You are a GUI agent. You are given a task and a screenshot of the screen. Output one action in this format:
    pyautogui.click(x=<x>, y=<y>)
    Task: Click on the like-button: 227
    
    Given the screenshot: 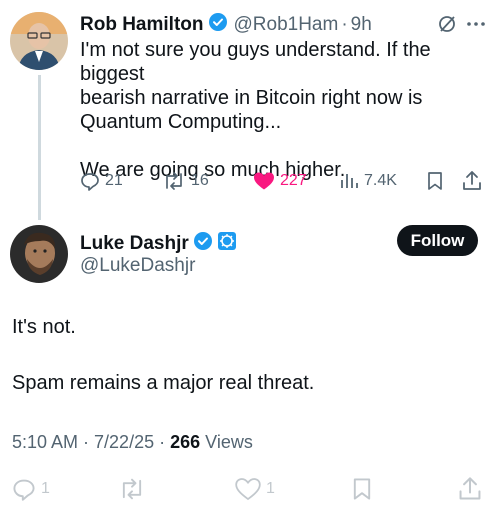 What is the action you would take?
    pyautogui.click(x=280, y=181)
    